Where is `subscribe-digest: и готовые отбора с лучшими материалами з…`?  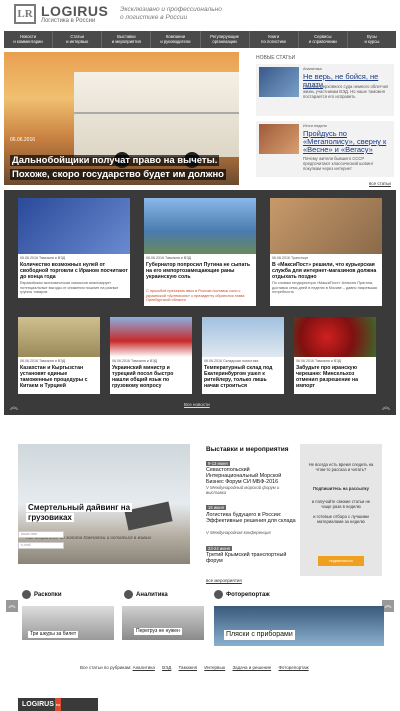
subscribe-digest: и готовые отбора с лучшими материалами з… is located at coordinates (341, 519).